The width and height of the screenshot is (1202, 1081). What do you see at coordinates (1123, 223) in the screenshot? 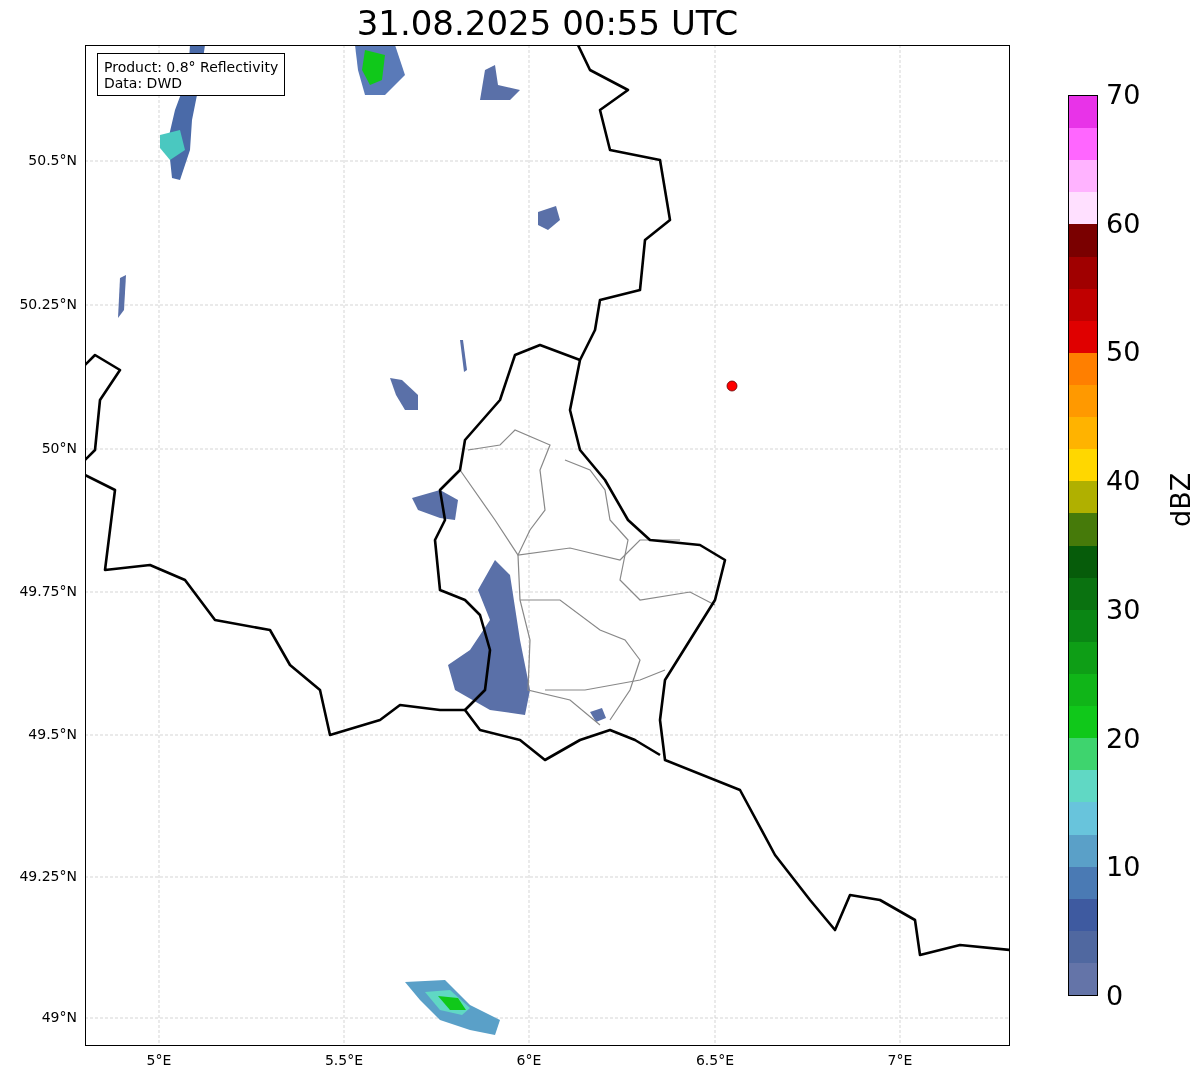
I see `colorbar-tick-label: 60` at bounding box center [1123, 223].